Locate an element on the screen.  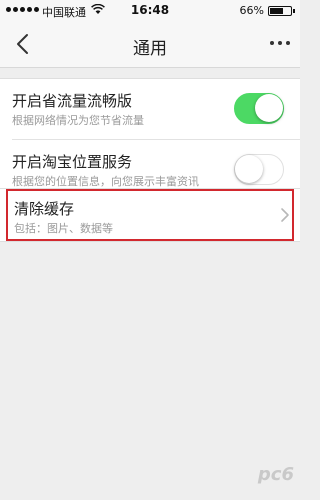
watermark-logo: pc6 is located at coordinates (275, 474).